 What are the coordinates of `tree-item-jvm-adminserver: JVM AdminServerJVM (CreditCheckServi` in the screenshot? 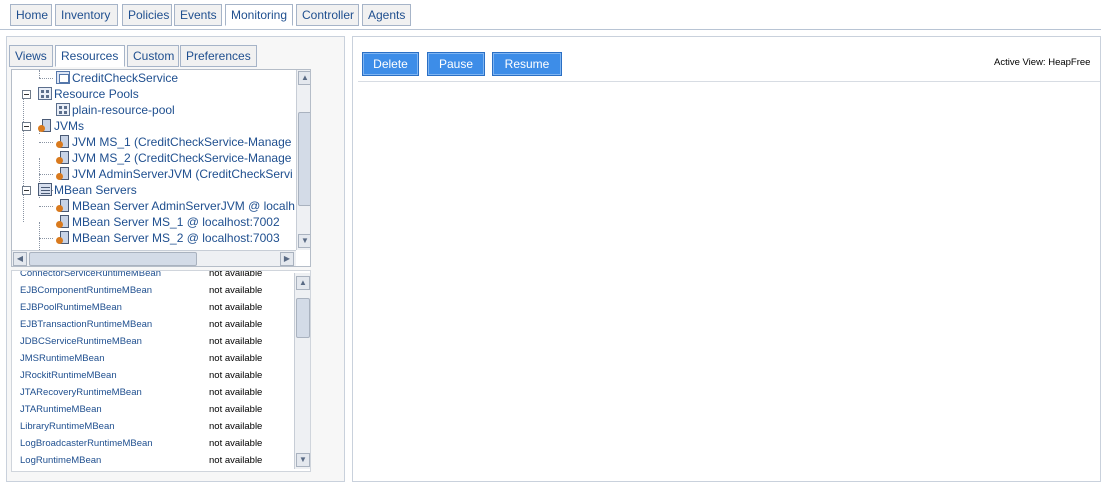 It's located at (174, 174).